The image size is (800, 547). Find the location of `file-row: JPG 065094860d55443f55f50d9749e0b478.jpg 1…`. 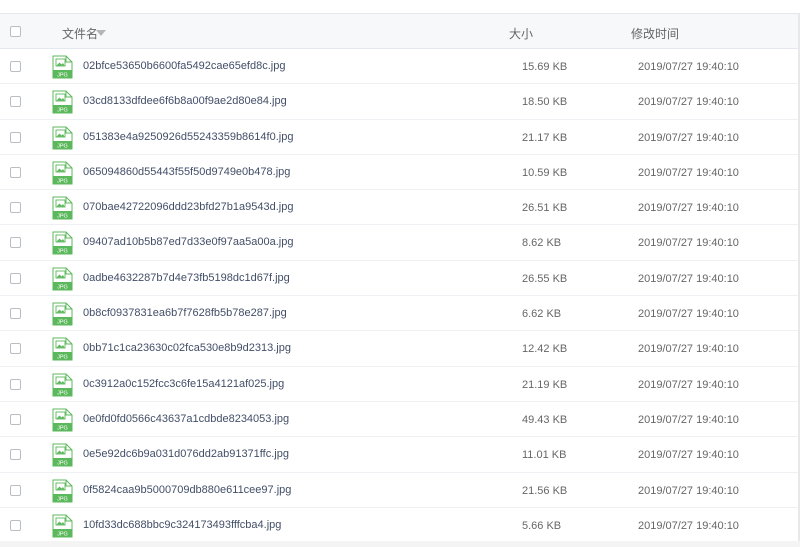

file-row: JPG 065094860d55443f55f50d9749e0b478.jpg 1… is located at coordinates (400, 173).